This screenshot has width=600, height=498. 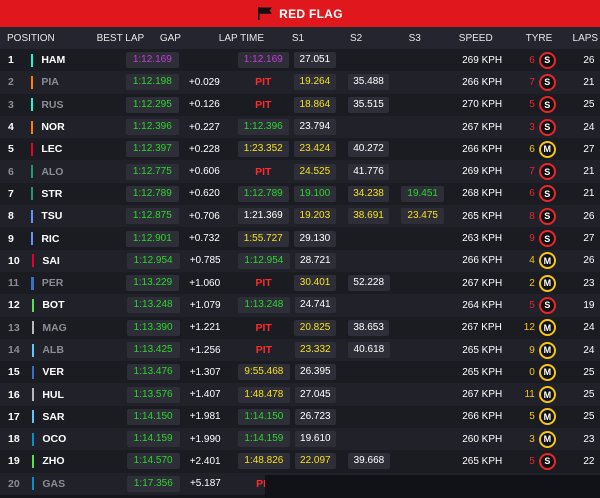 I want to click on sector3-cell: 19.451, so click(x=422, y=193).